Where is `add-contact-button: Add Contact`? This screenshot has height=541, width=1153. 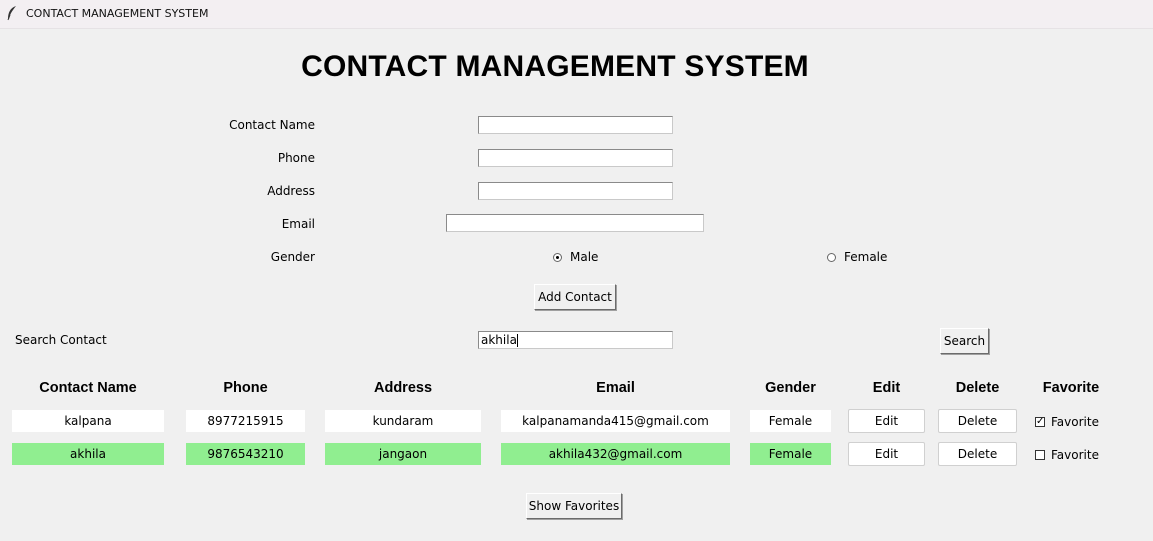 add-contact-button: Add Contact is located at coordinates (575, 297).